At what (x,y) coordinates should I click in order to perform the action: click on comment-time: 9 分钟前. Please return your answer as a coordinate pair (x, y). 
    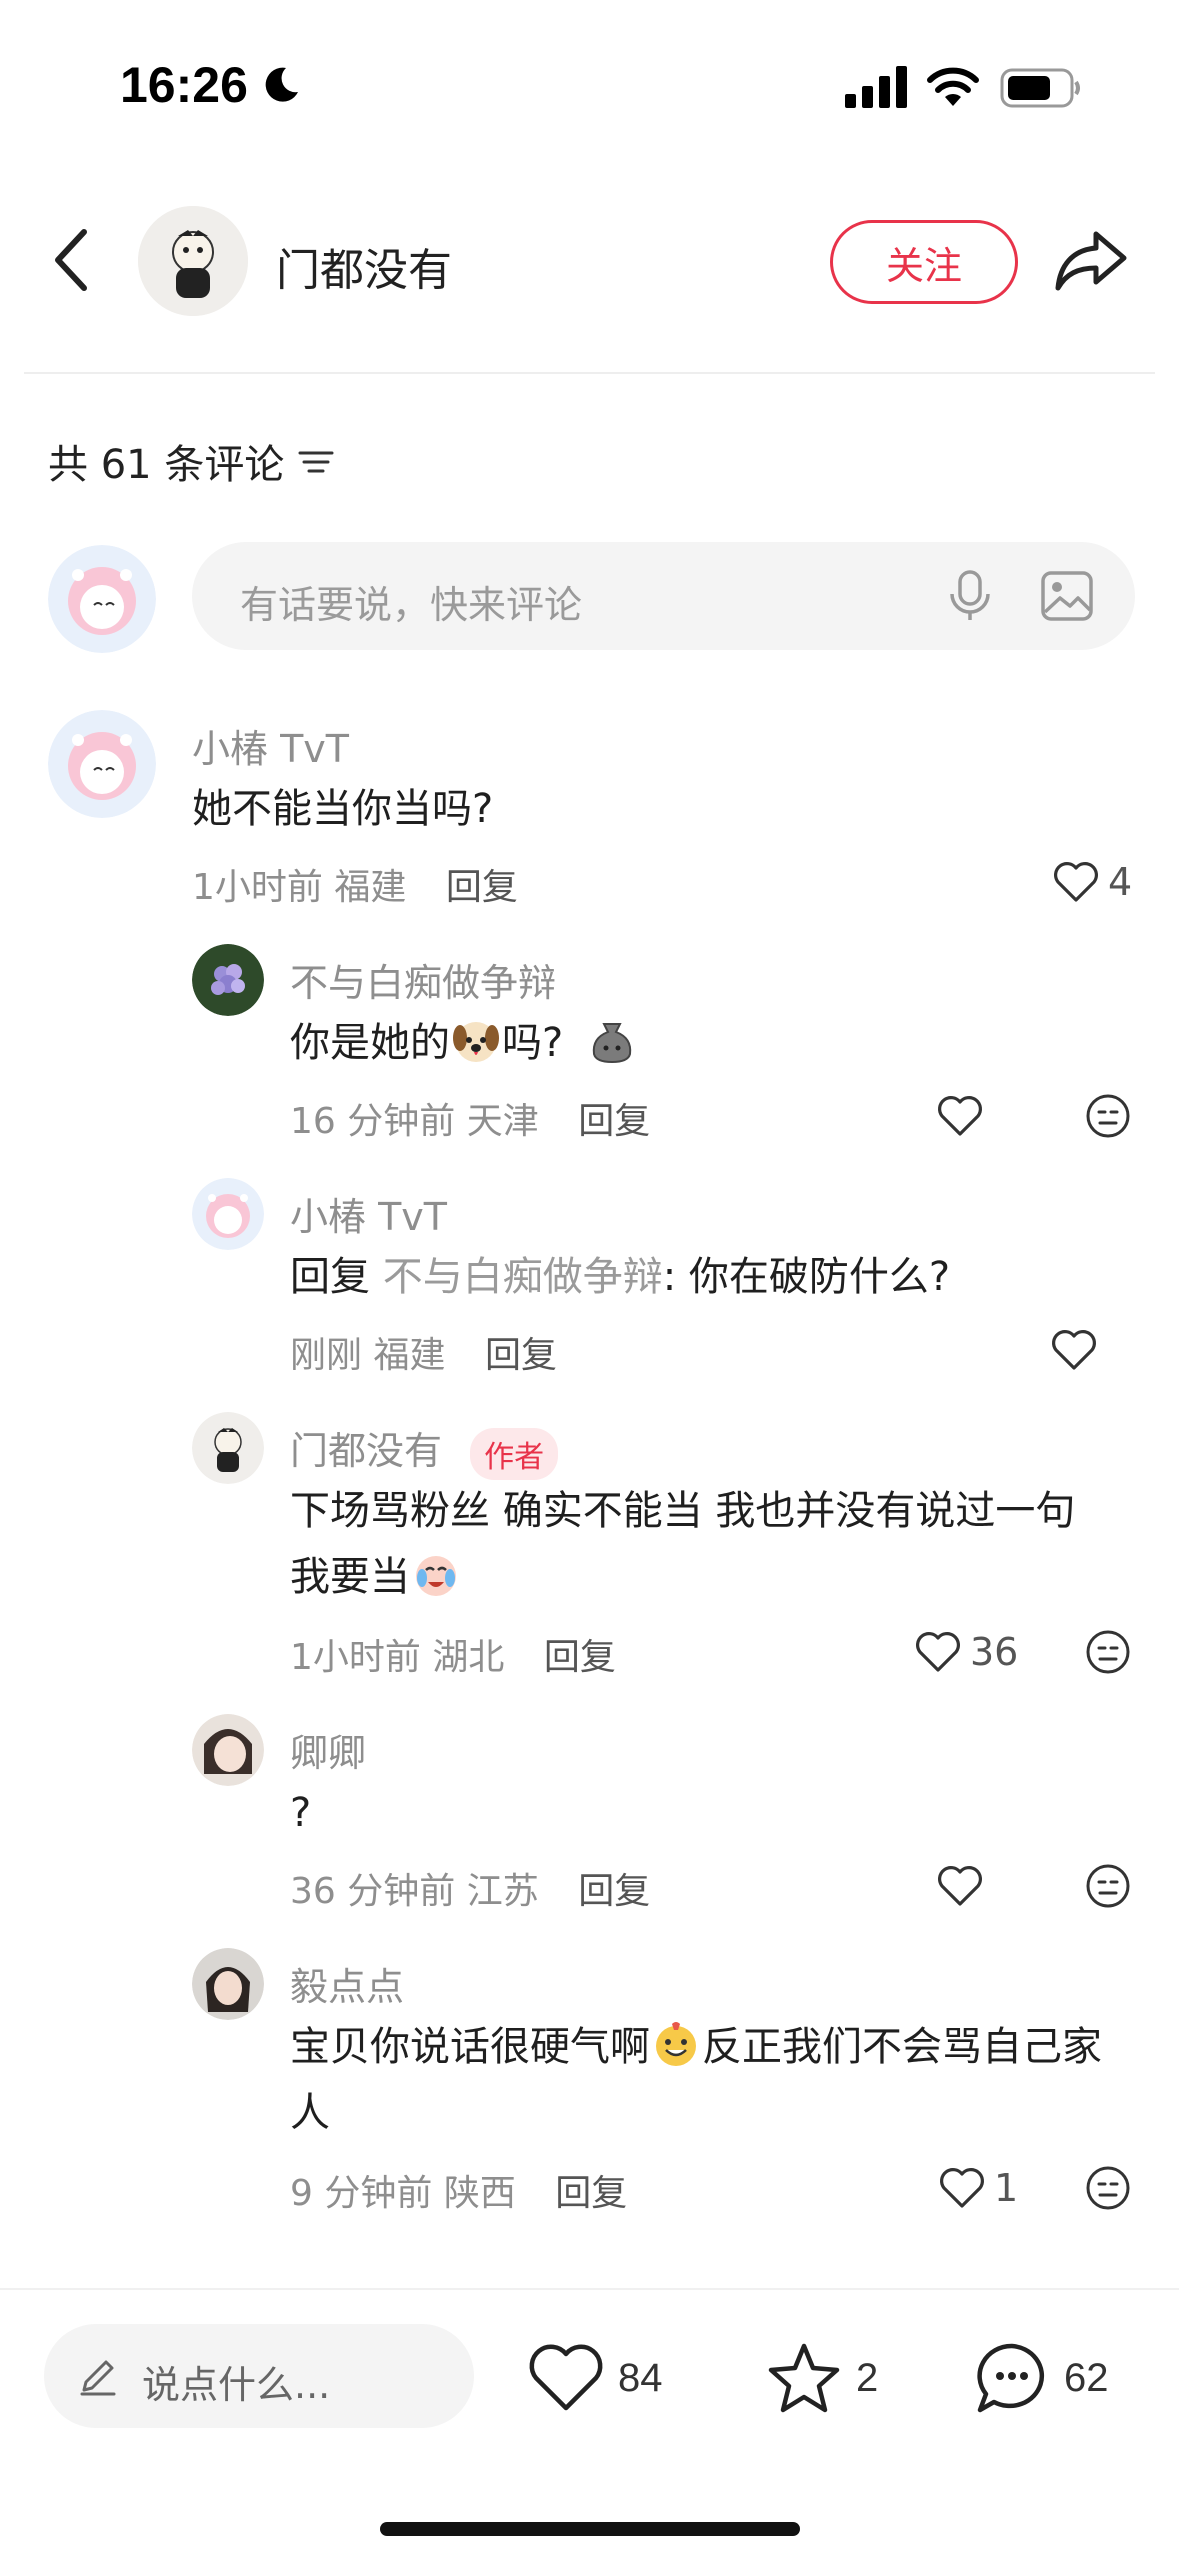
    Looking at the image, I should click on (361, 2193).